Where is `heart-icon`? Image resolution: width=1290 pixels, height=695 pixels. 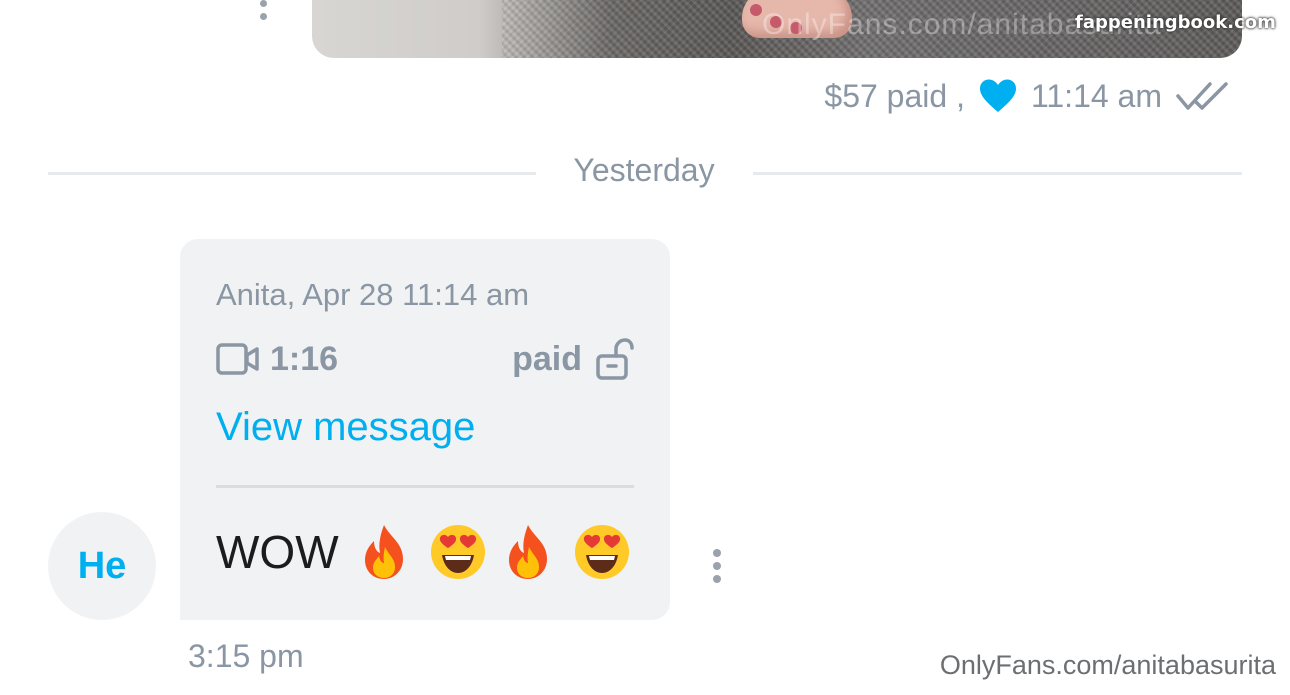 heart-icon is located at coordinates (998, 96).